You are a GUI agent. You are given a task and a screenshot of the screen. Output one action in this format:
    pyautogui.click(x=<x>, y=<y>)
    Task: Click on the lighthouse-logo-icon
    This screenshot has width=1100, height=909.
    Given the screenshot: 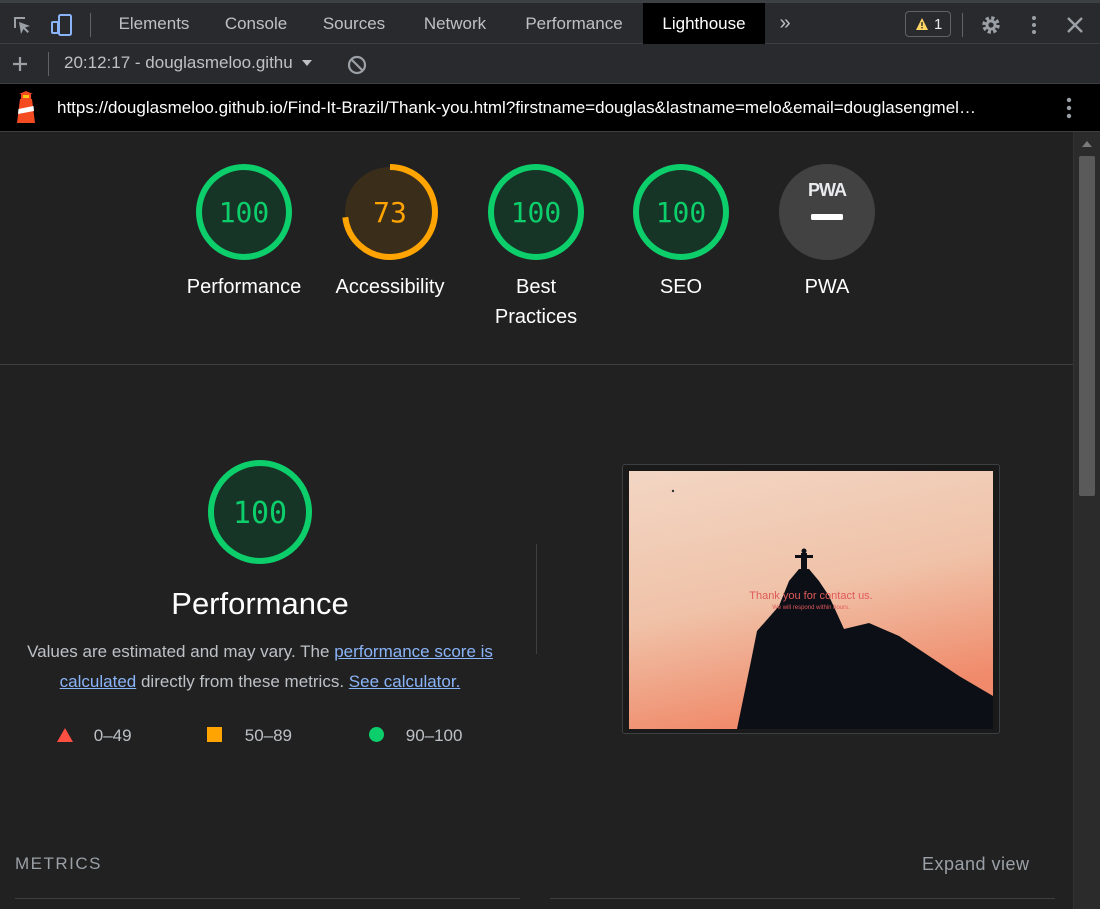 What is the action you would take?
    pyautogui.click(x=26, y=107)
    